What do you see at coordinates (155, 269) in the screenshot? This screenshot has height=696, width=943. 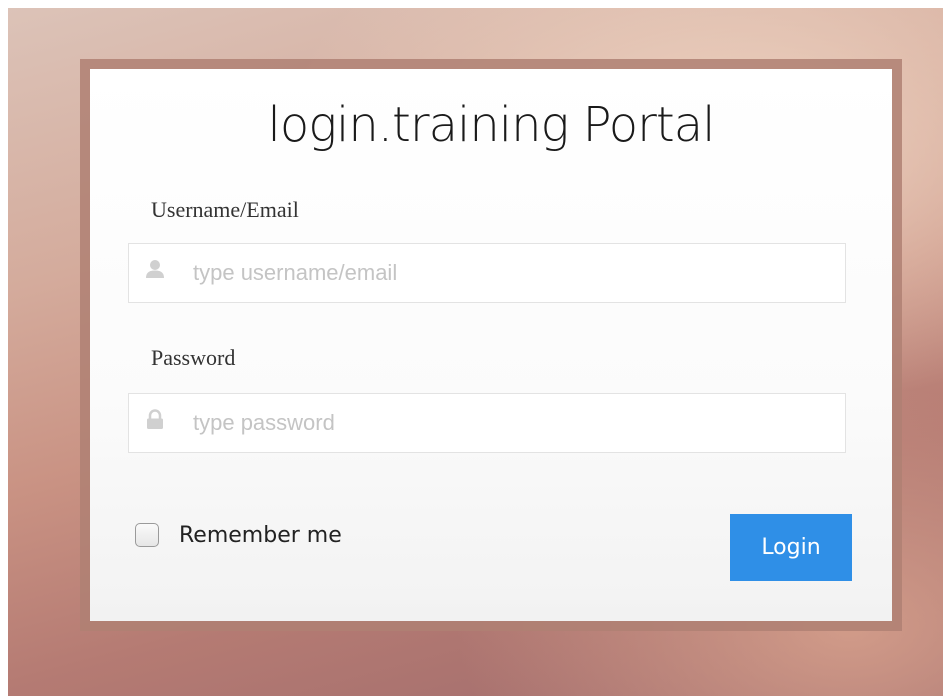 I see `user-icon` at bounding box center [155, 269].